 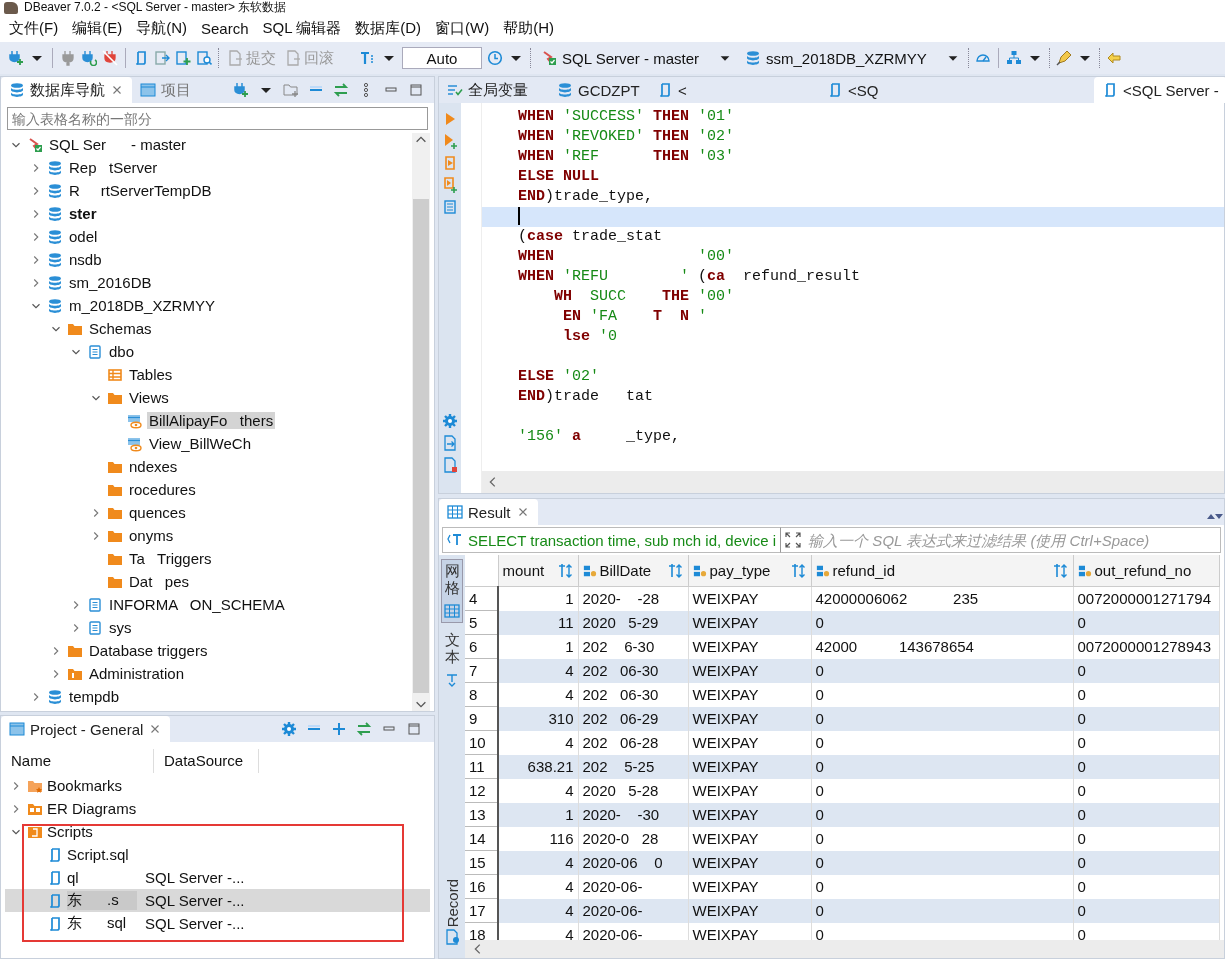 What do you see at coordinates (162, 58) in the screenshot?
I see `open-script-icon` at bounding box center [162, 58].